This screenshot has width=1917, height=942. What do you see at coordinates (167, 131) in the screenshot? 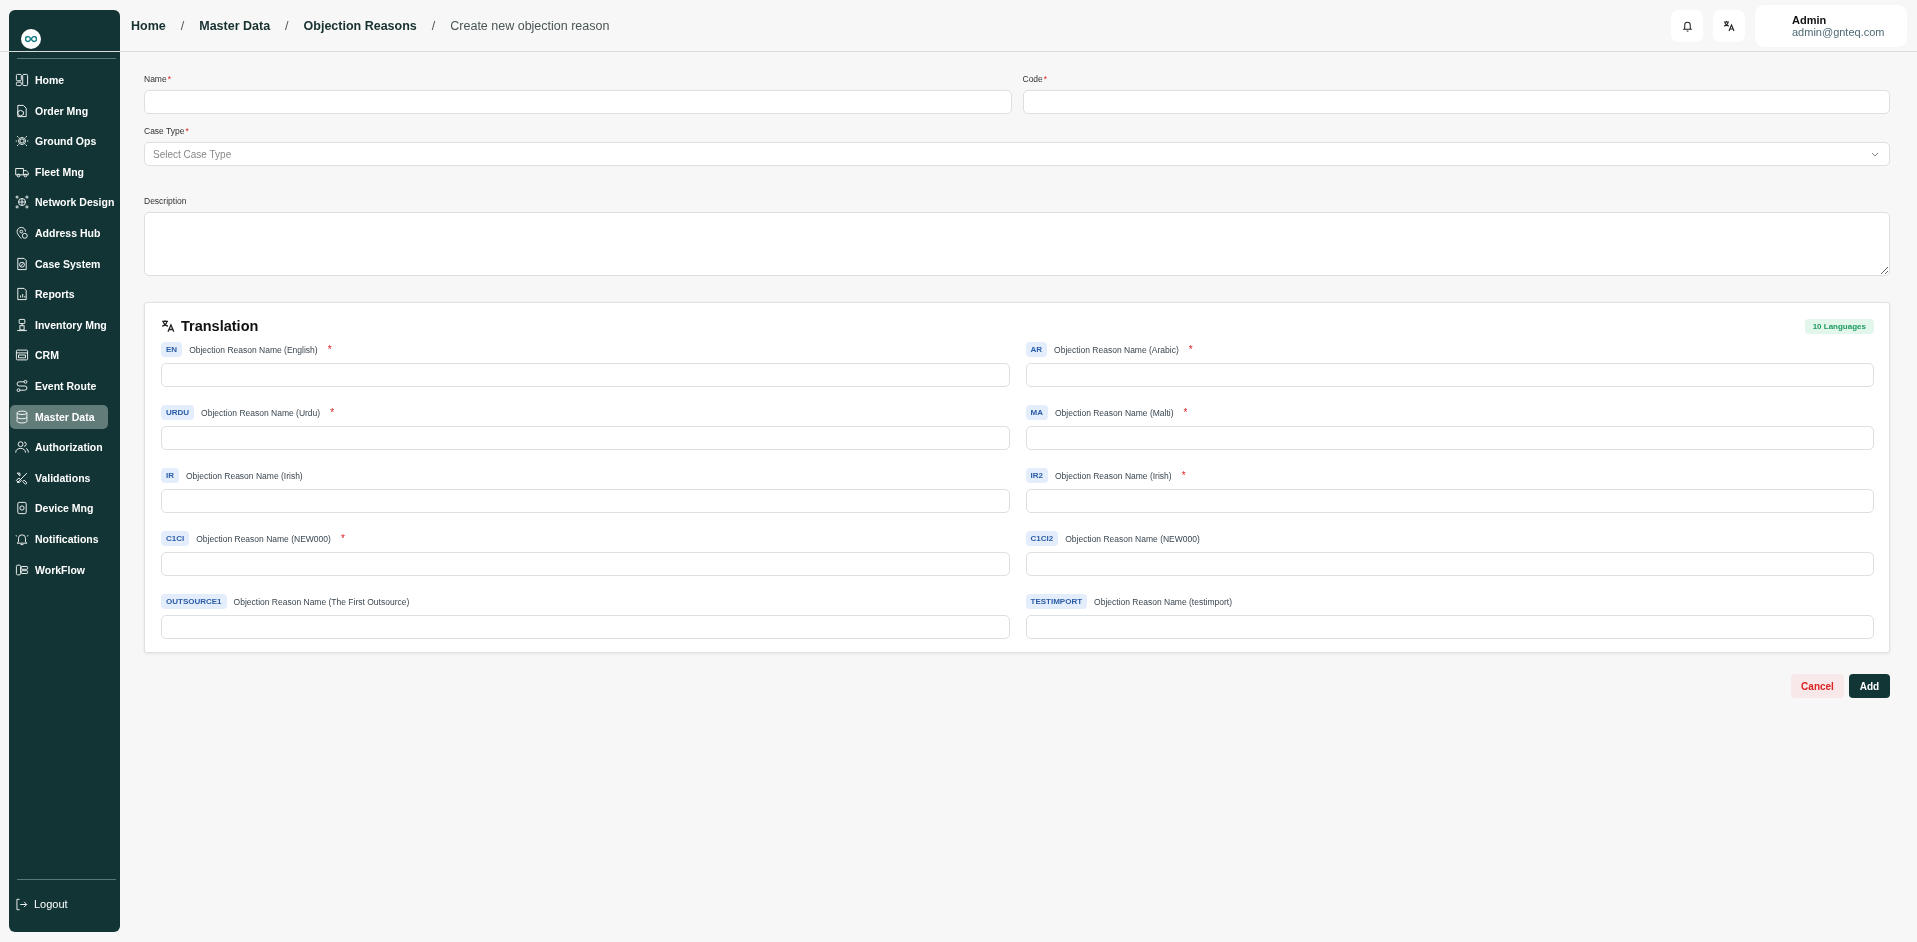
I see `field-label: Case Type*` at bounding box center [167, 131].